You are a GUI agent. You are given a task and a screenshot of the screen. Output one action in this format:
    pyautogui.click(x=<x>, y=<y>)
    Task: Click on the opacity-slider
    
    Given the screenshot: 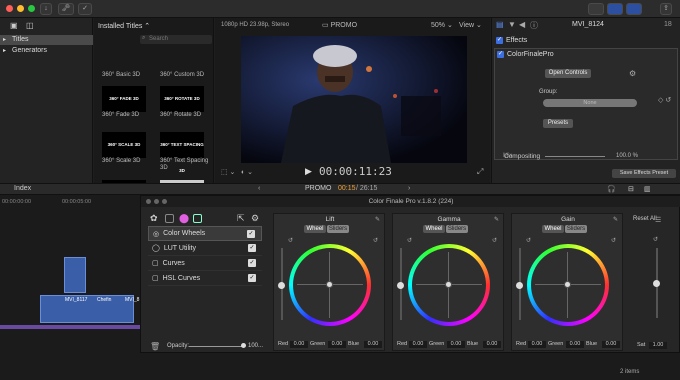 What is the action you would take?
    pyautogui.click(x=216, y=346)
    